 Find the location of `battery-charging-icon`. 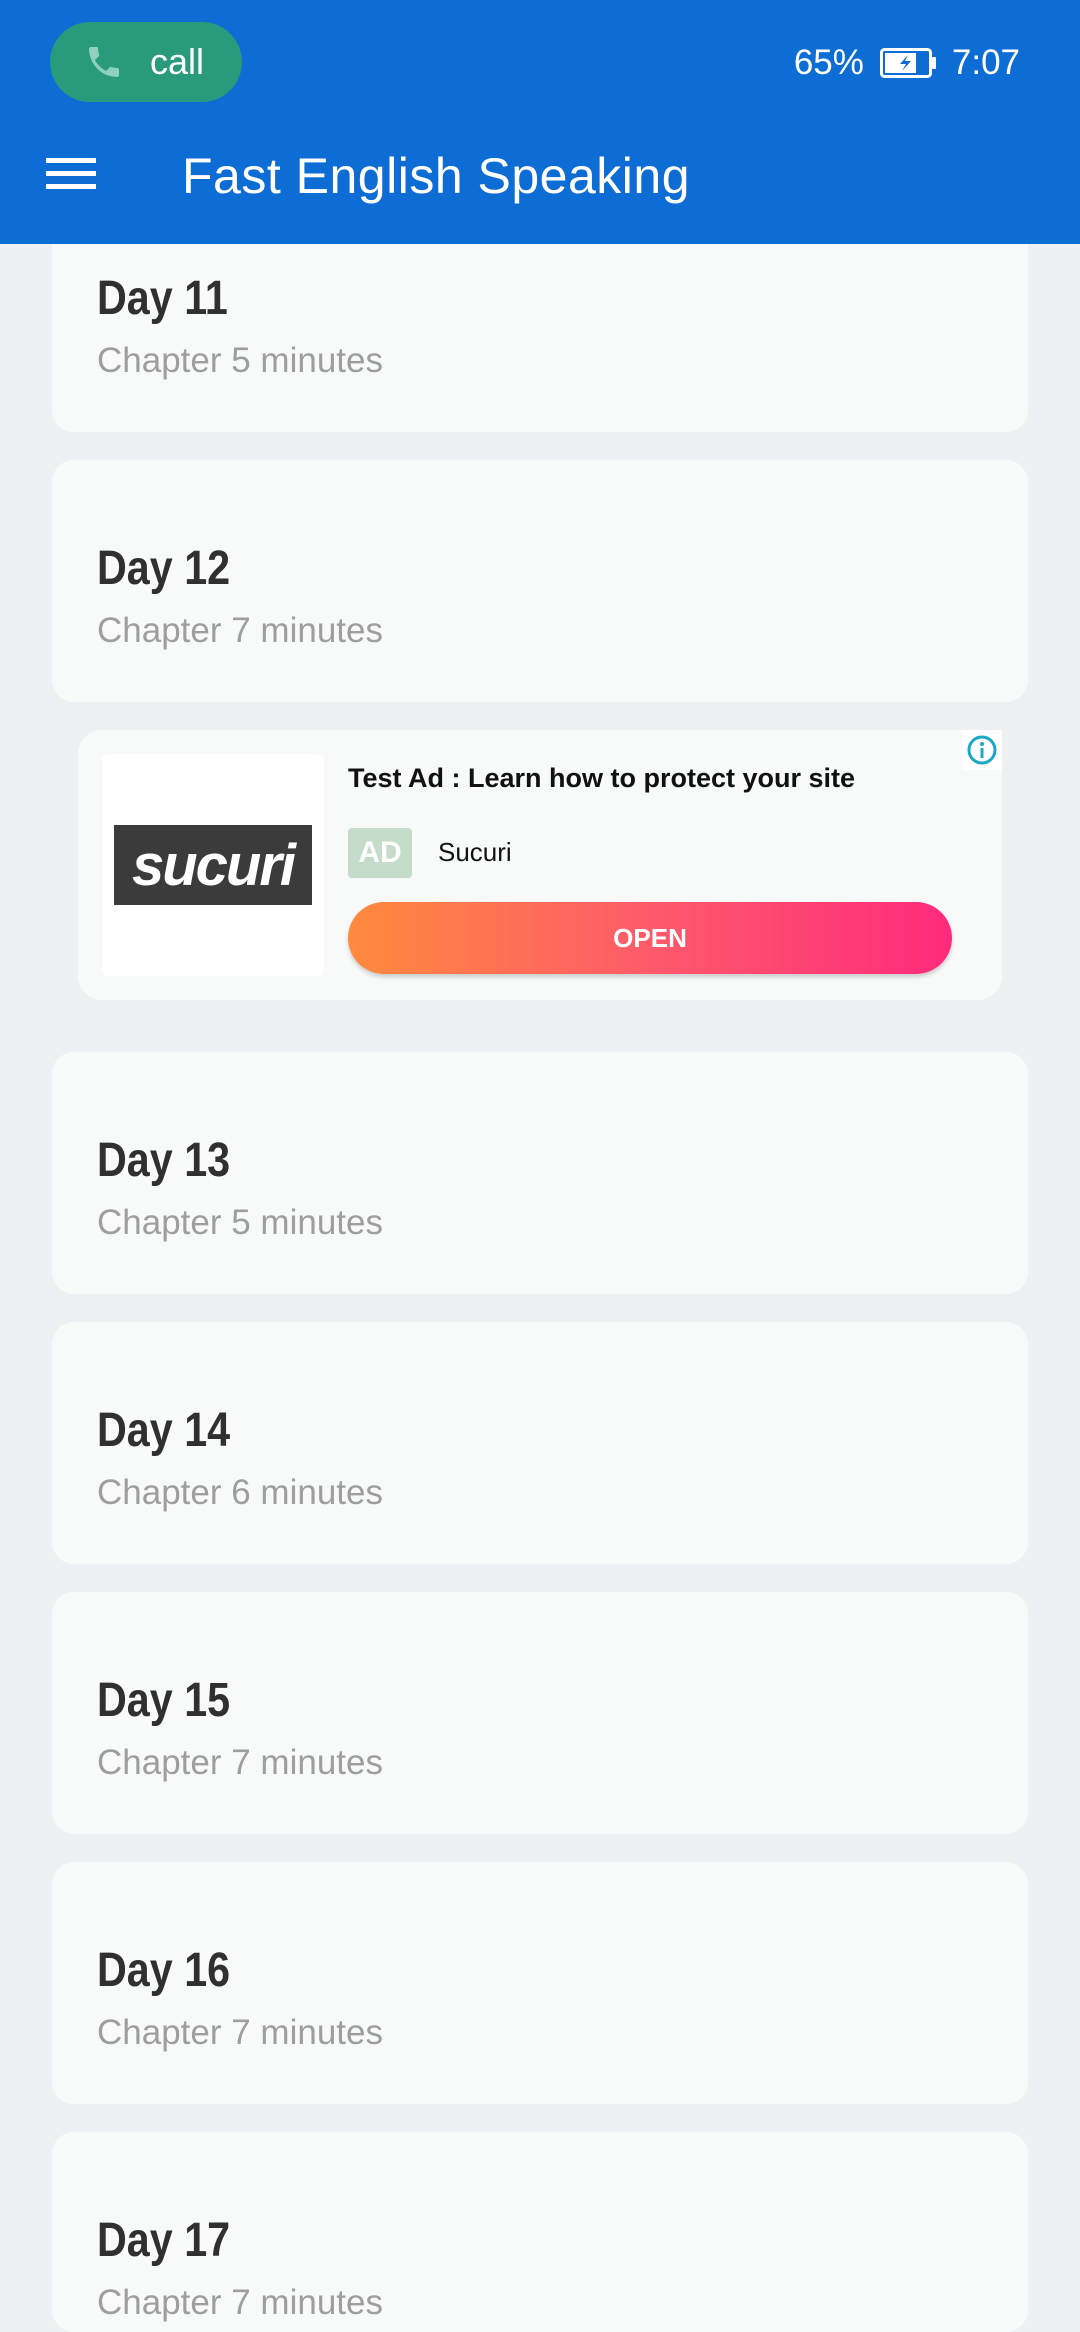

battery-charging-icon is located at coordinates (907, 63).